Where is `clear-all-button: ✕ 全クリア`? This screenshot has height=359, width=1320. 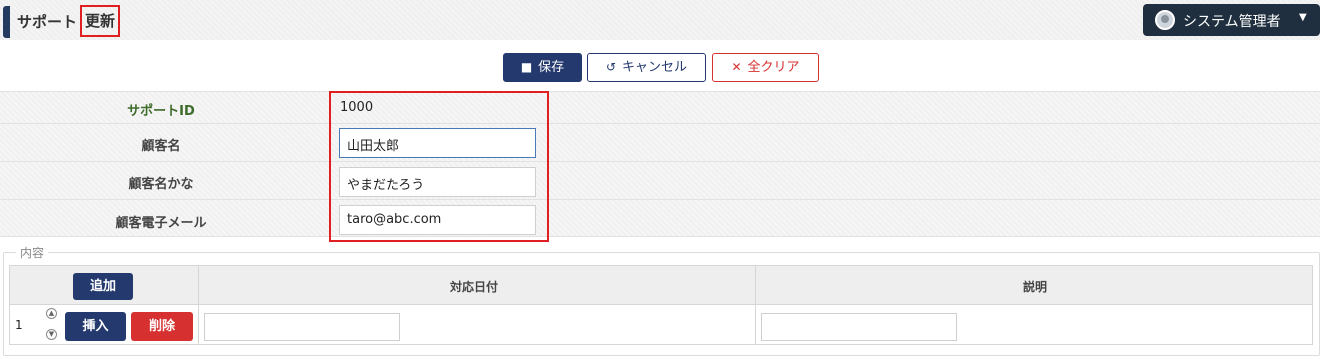
clear-all-button: ✕ 全クリア is located at coordinates (765, 67).